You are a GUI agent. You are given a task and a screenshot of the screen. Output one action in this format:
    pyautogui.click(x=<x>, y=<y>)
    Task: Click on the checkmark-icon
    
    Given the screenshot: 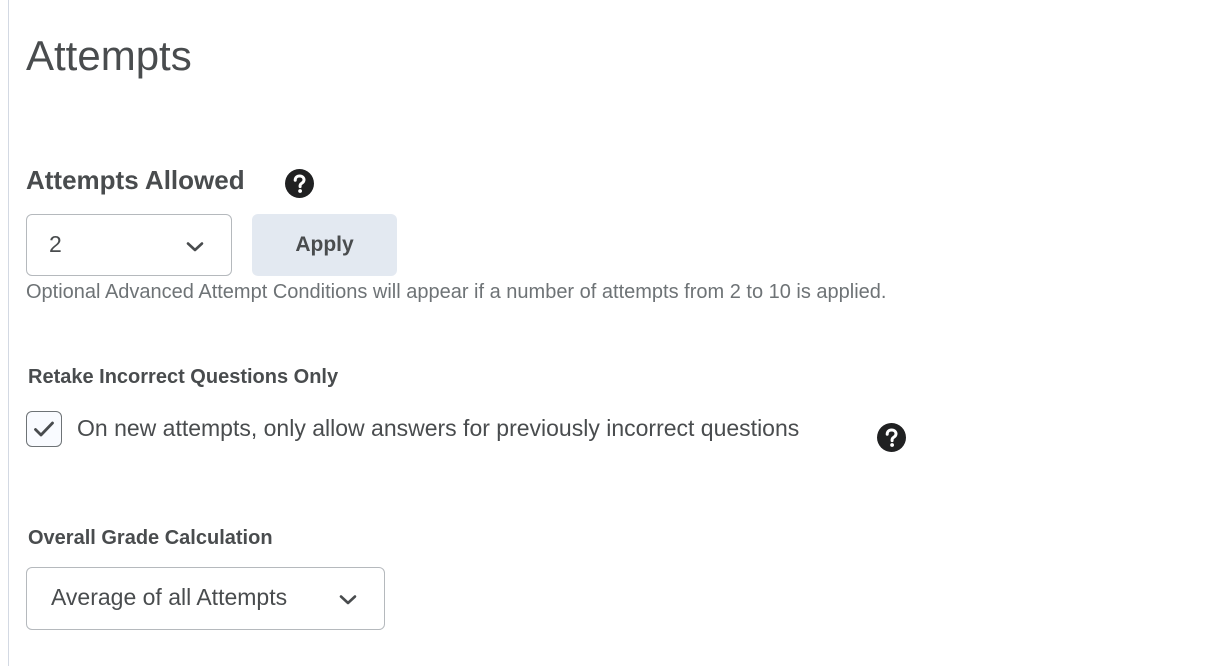 What is the action you would take?
    pyautogui.click(x=44, y=429)
    